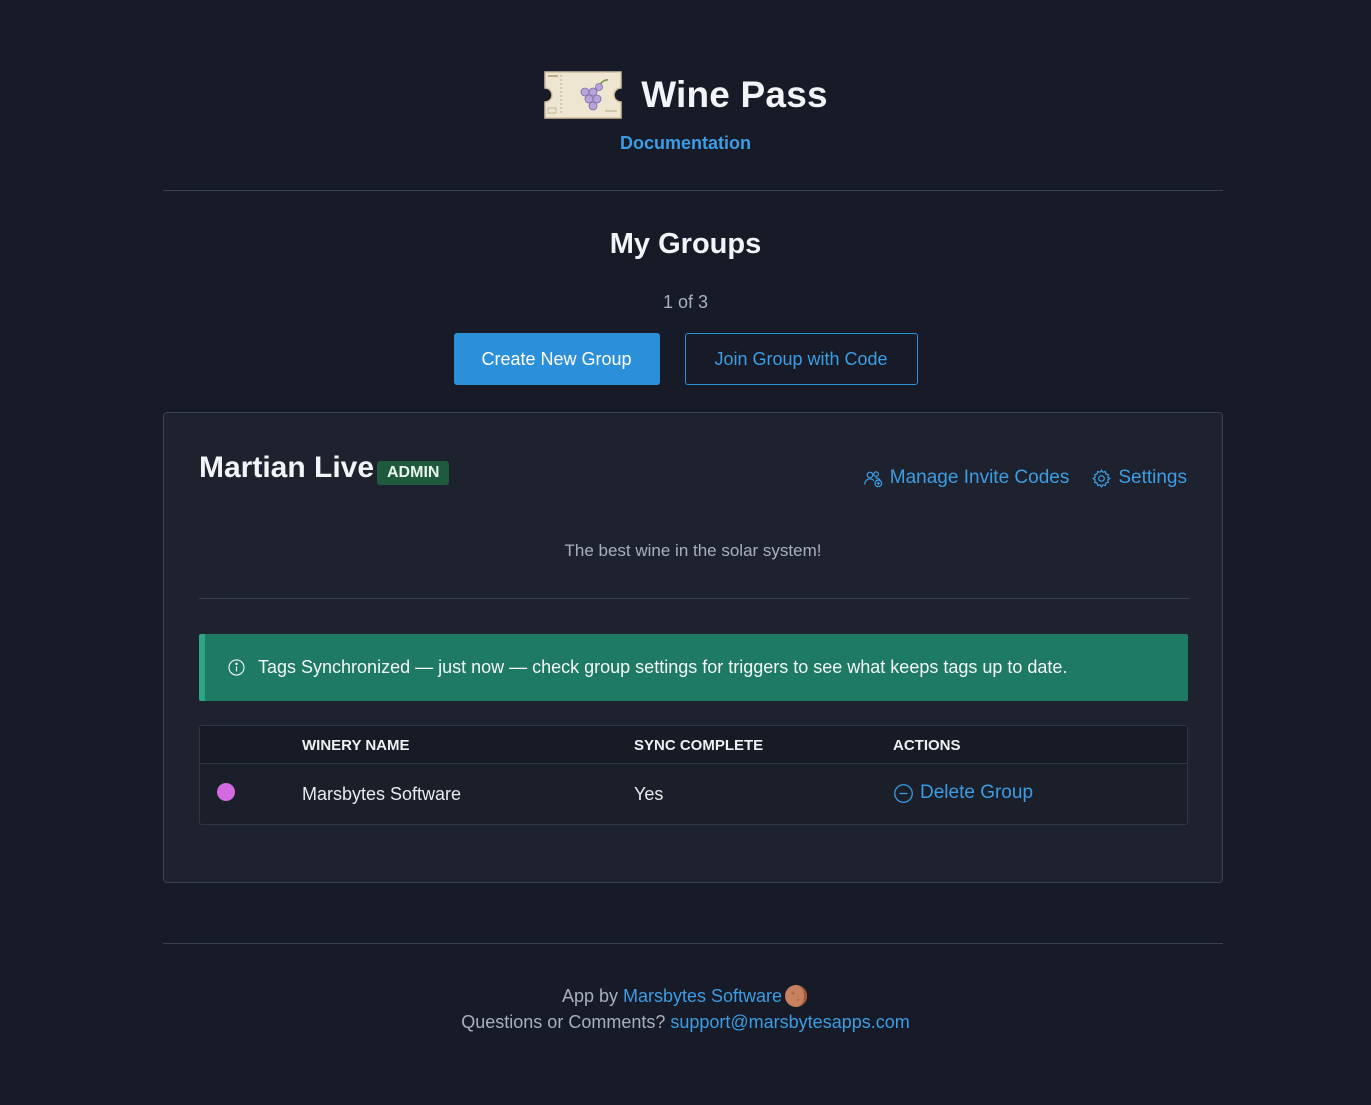 This screenshot has width=1371, height=1105. I want to click on join-group-button: Join Group with Code, so click(801, 359).